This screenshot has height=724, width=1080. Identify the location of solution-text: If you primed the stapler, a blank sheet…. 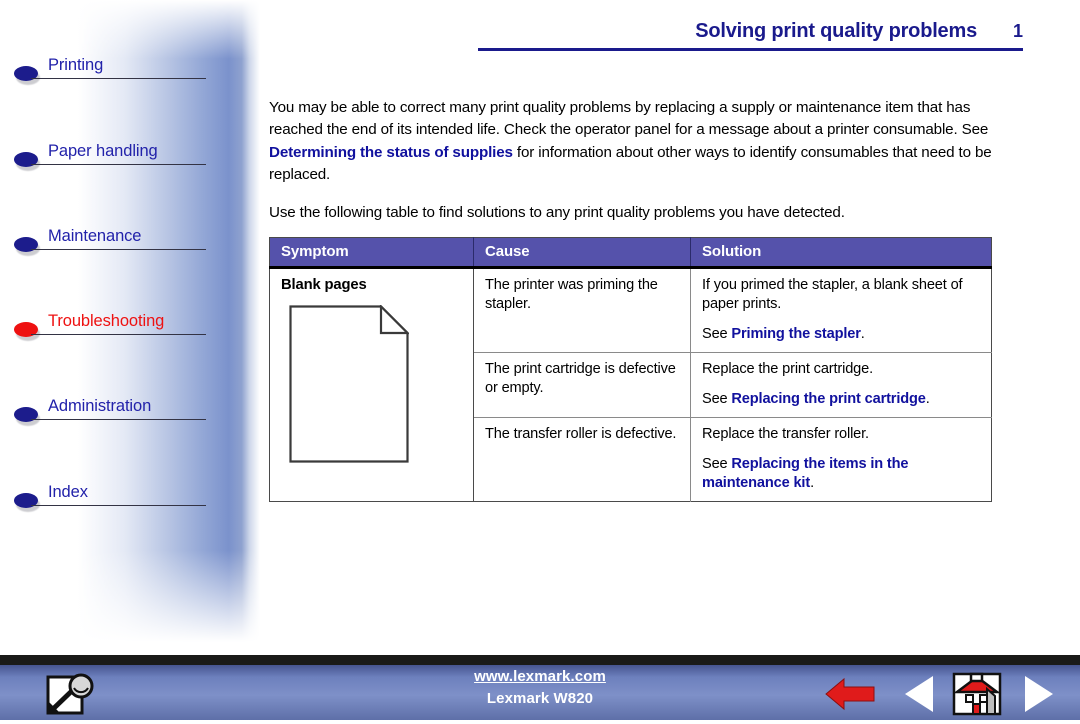
(832, 294).